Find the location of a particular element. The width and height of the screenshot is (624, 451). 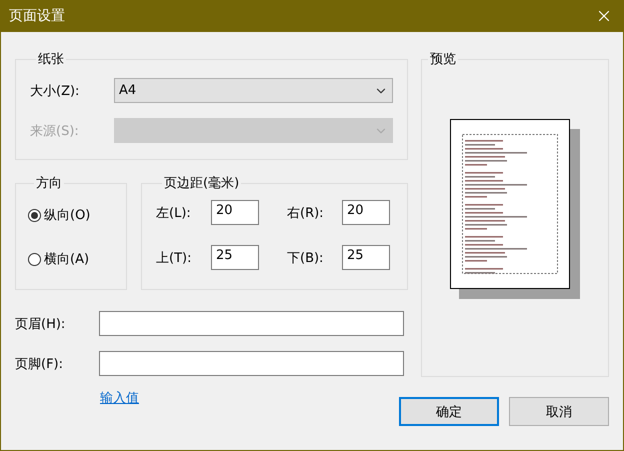

group-title: 页边距(毫米) is located at coordinates (201, 183).